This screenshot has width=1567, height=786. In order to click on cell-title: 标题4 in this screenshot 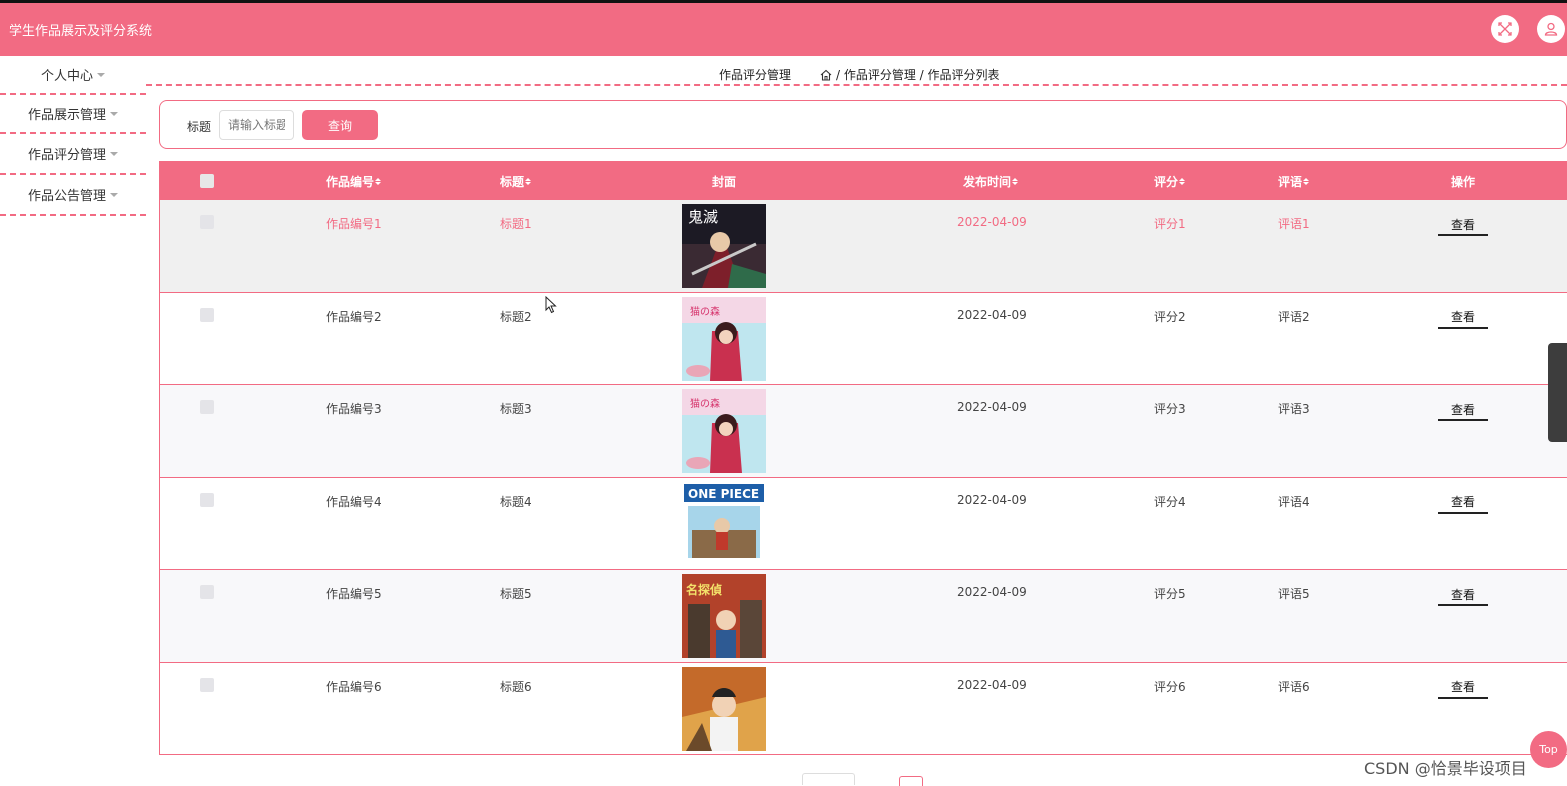, I will do `click(516, 501)`.